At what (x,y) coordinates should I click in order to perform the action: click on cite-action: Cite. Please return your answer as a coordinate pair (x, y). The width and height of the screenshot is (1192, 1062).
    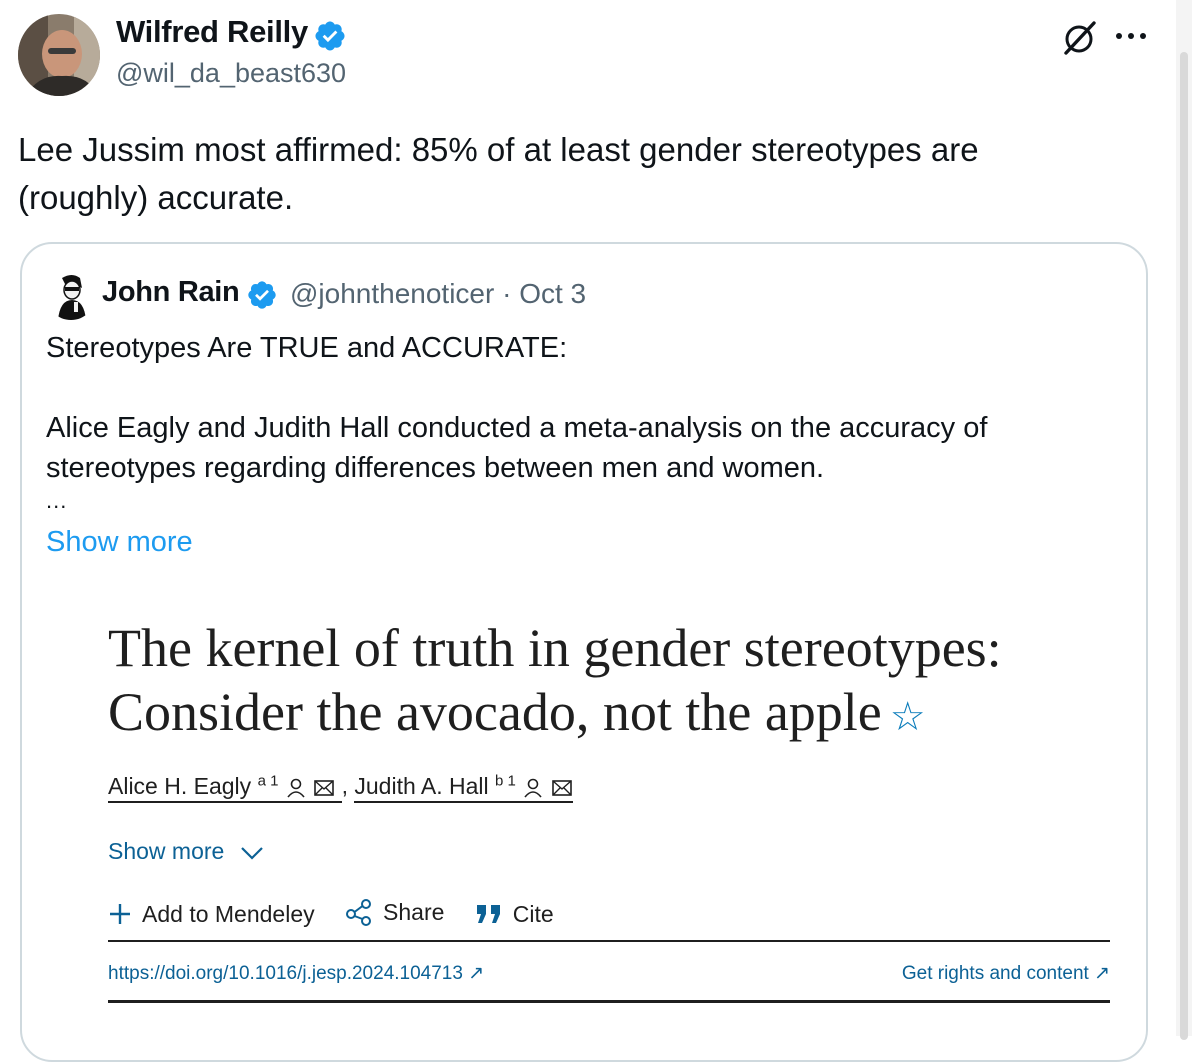
    Looking at the image, I should click on (514, 914).